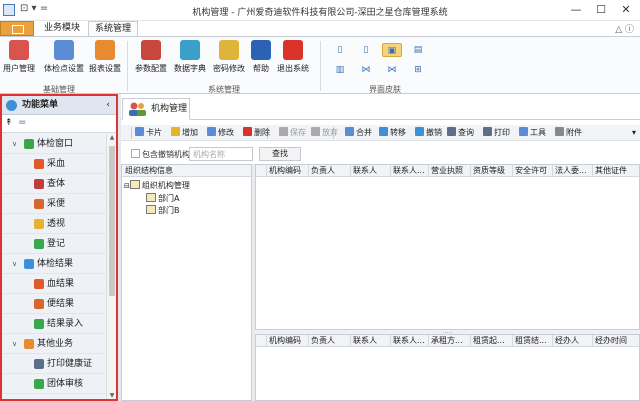  What do you see at coordinates (601, 10) in the screenshot?
I see `maximize-button: ☐` at bounding box center [601, 10].